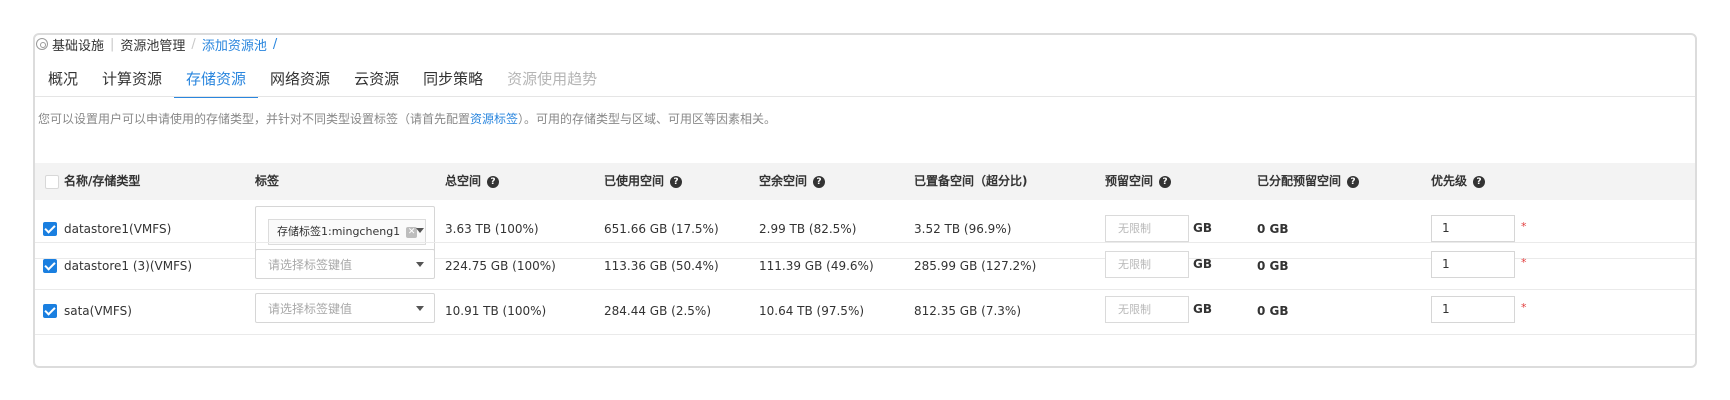 This screenshot has height=400, width=1730. Describe the element at coordinates (267, 181) in the screenshot. I see `header-tag: 标签` at that location.